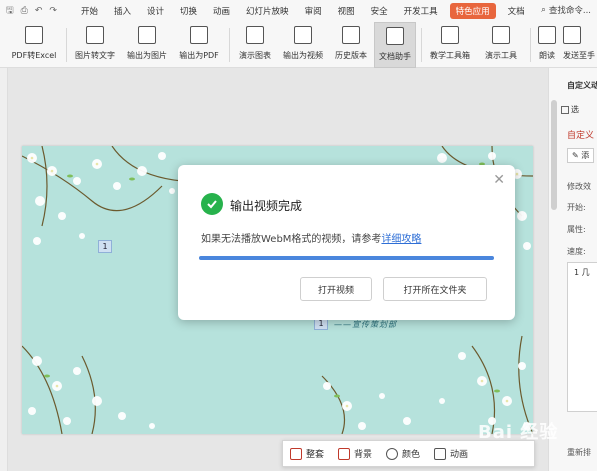 Image resolution: width=597 pixels, height=471 pixels. What do you see at coordinates (421, 11) in the screenshot?
I see `menu-developer: 开发工具` at bounding box center [421, 11].